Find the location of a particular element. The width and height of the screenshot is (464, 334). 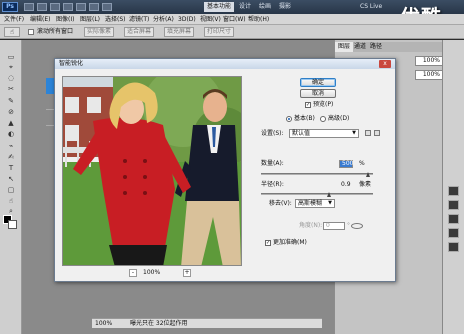

more-accurate-label: 更加准确(M) is located at coordinates (290, 242).